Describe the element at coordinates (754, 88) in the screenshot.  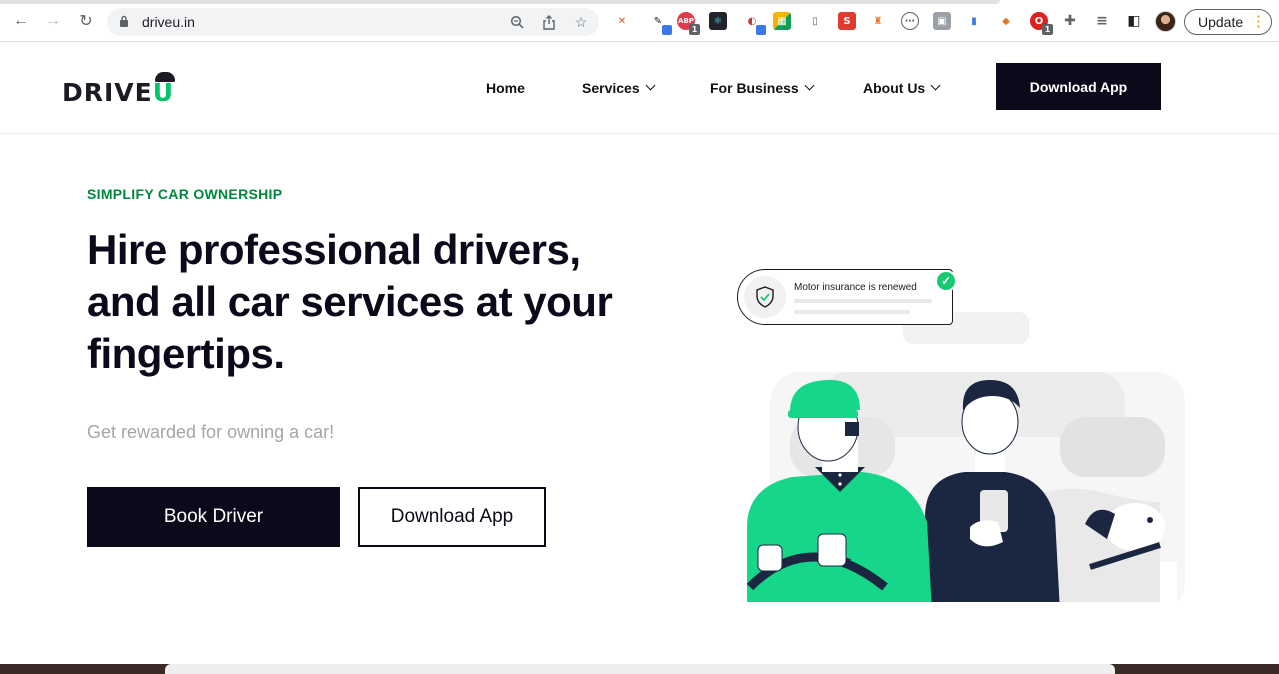
I see `nav-for-business-label: For Business` at that location.